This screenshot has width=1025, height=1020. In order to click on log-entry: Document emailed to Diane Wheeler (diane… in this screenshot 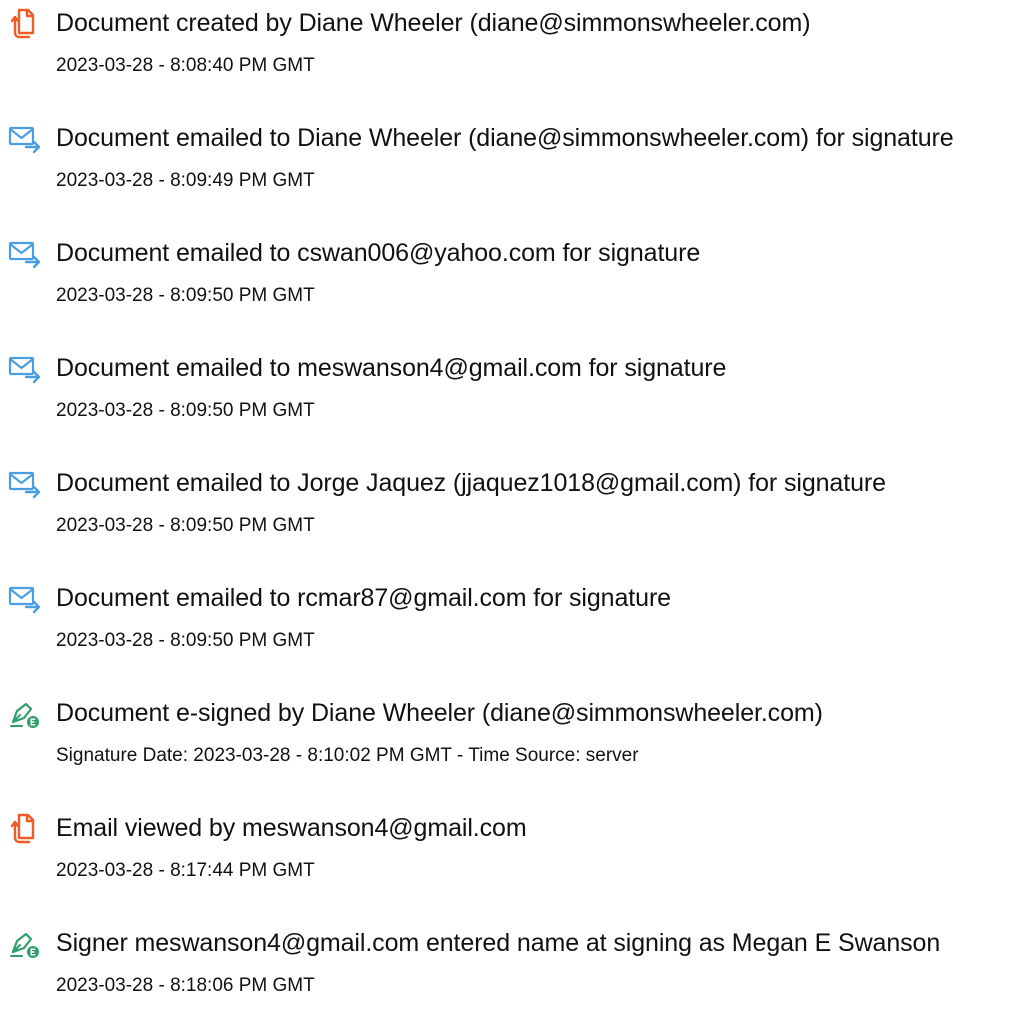, I will do `click(512, 165)`.